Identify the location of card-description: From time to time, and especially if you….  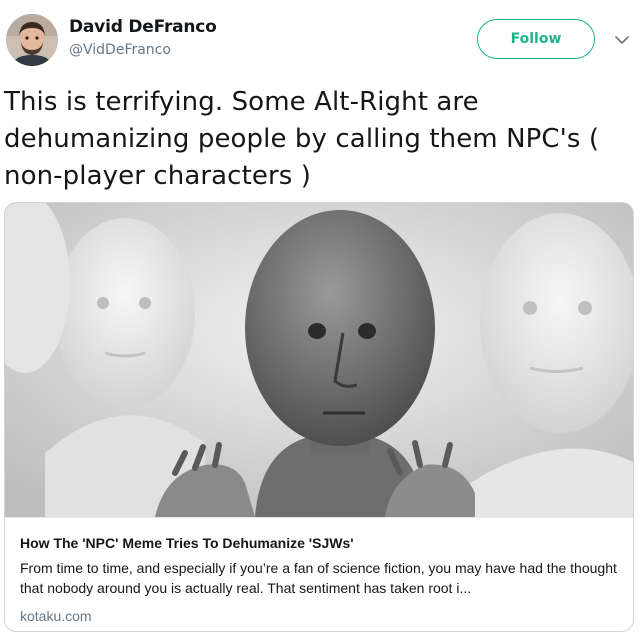
(318, 578).